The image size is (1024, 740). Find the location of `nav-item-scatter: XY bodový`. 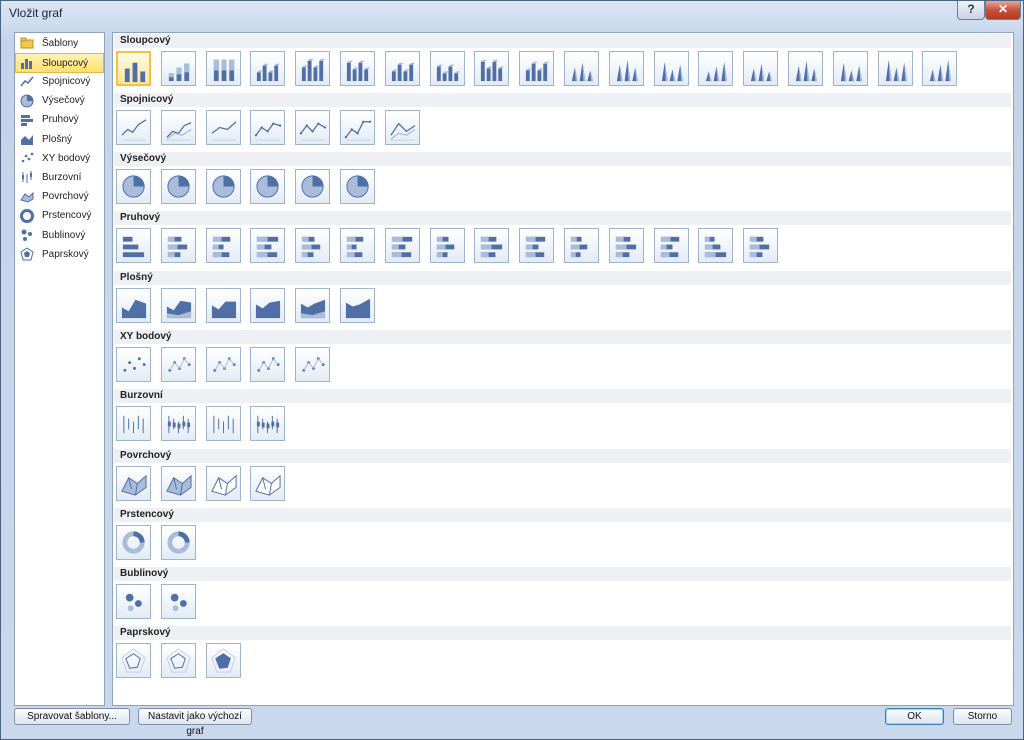

nav-item-scatter: XY bodový is located at coordinates (59, 158).